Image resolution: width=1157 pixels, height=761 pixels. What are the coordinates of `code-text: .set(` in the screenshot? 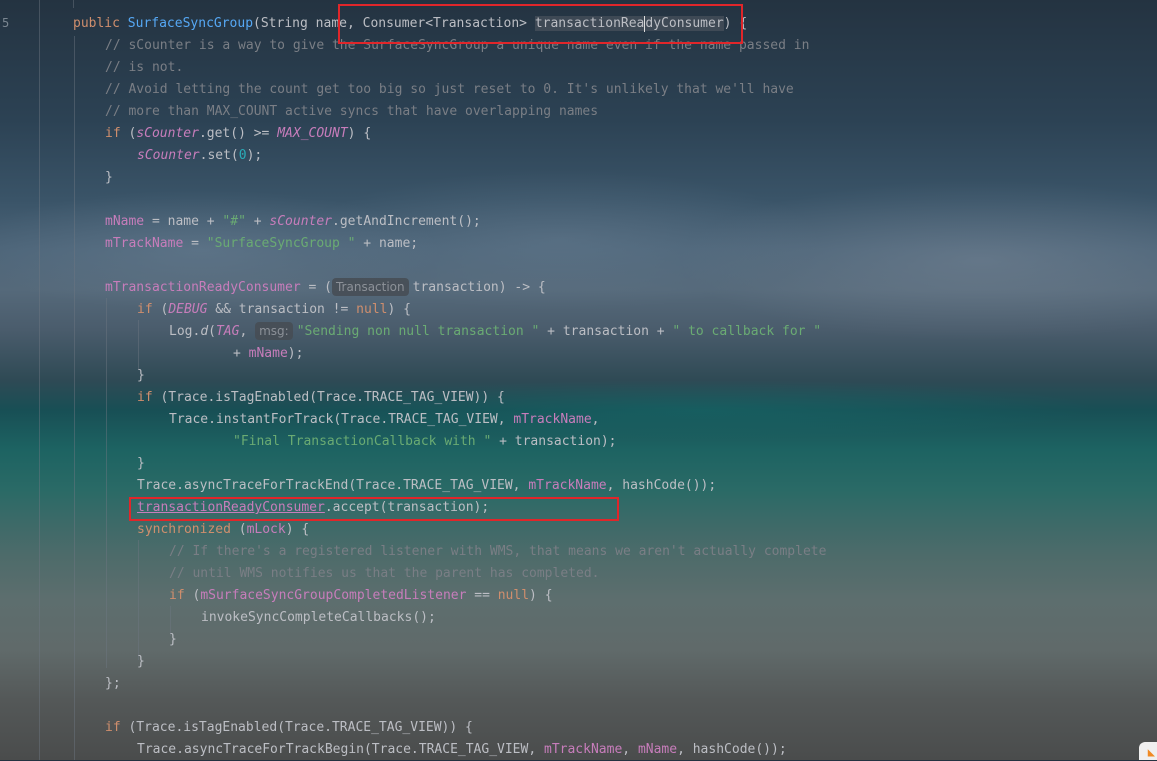 It's located at (219, 155).